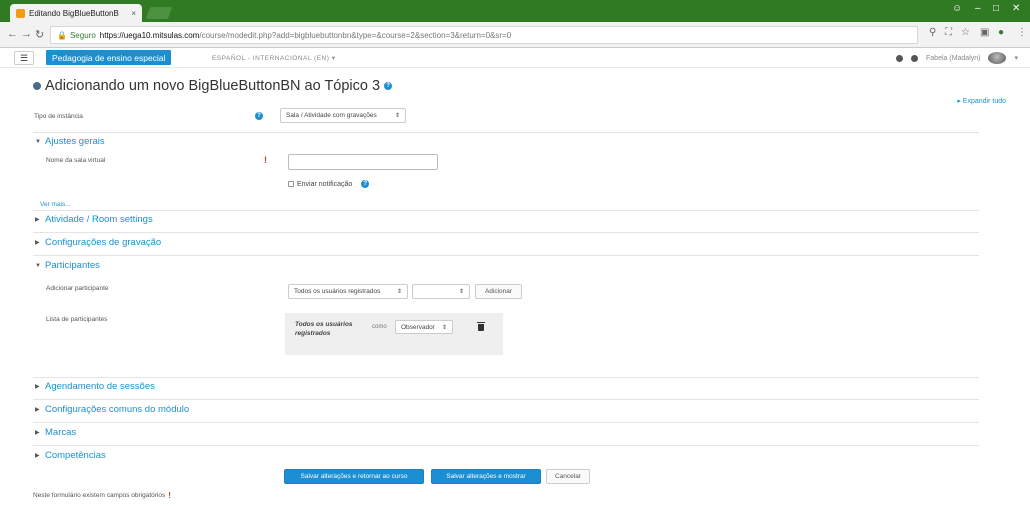 The image size is (1030, 508). I want to click on tab-close-icon: ×, so click(133, 13).